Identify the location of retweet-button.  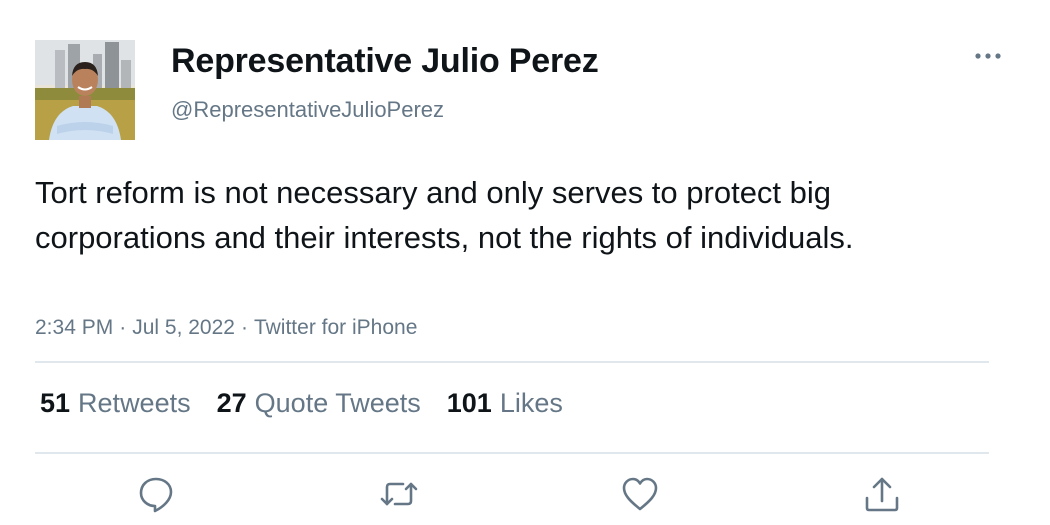
(399, 494).